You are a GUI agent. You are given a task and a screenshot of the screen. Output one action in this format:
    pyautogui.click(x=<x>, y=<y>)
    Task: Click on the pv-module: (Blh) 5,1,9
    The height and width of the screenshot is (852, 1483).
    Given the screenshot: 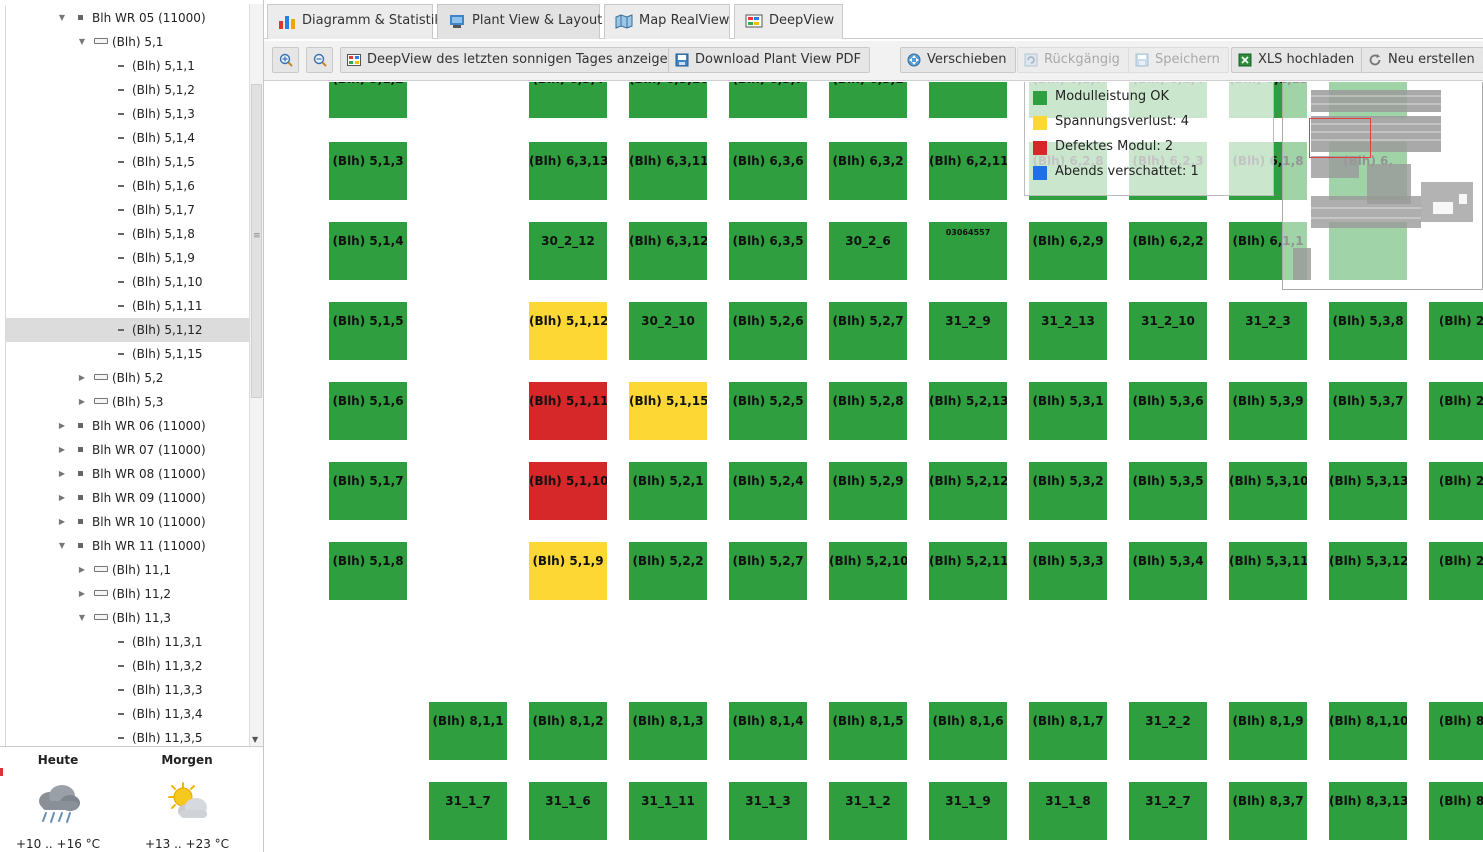 What is the action you would take?
    pyautogui.click(x=568, y=571)
    